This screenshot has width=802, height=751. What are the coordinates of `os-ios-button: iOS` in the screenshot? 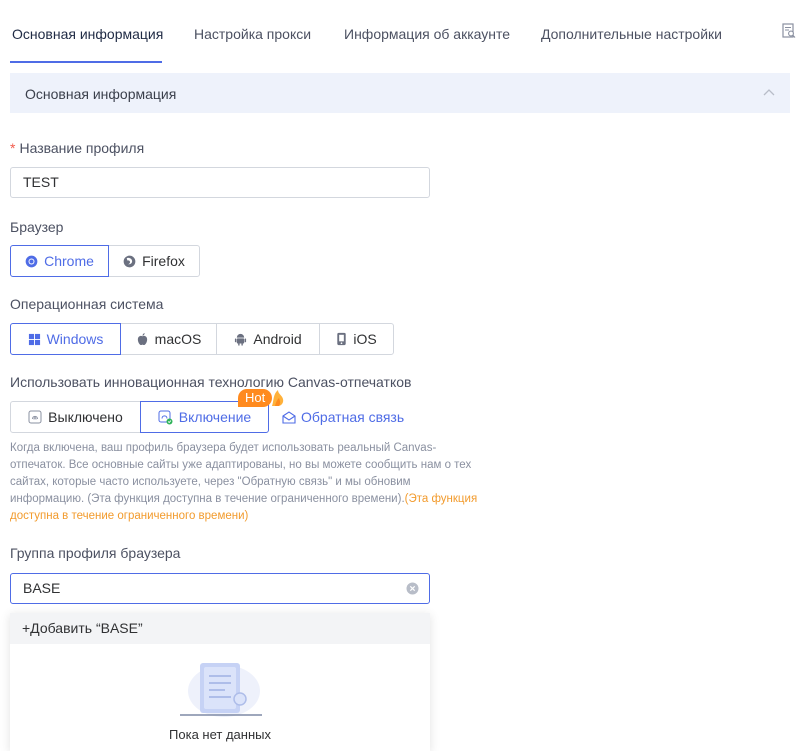 It's located at (356, 339).